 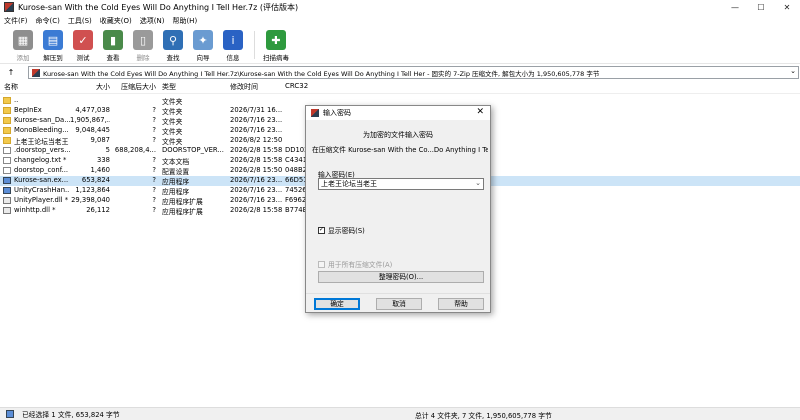 What do you see at coordinates (203, 58) in the screenshot?
I see `toolbar-label: 向导` at bounding box center [203, 58].